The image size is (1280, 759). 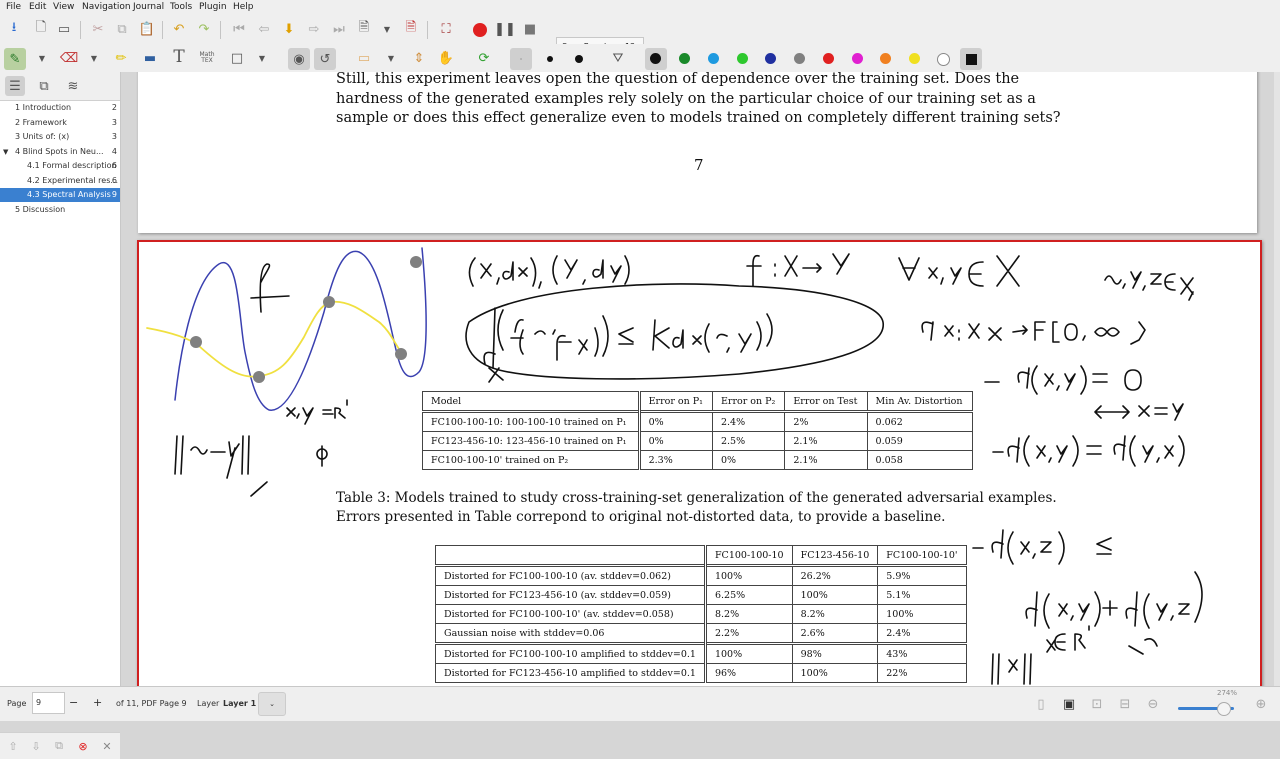 I want to click on delete-icon: ⊗, so click(x=83, y=746).